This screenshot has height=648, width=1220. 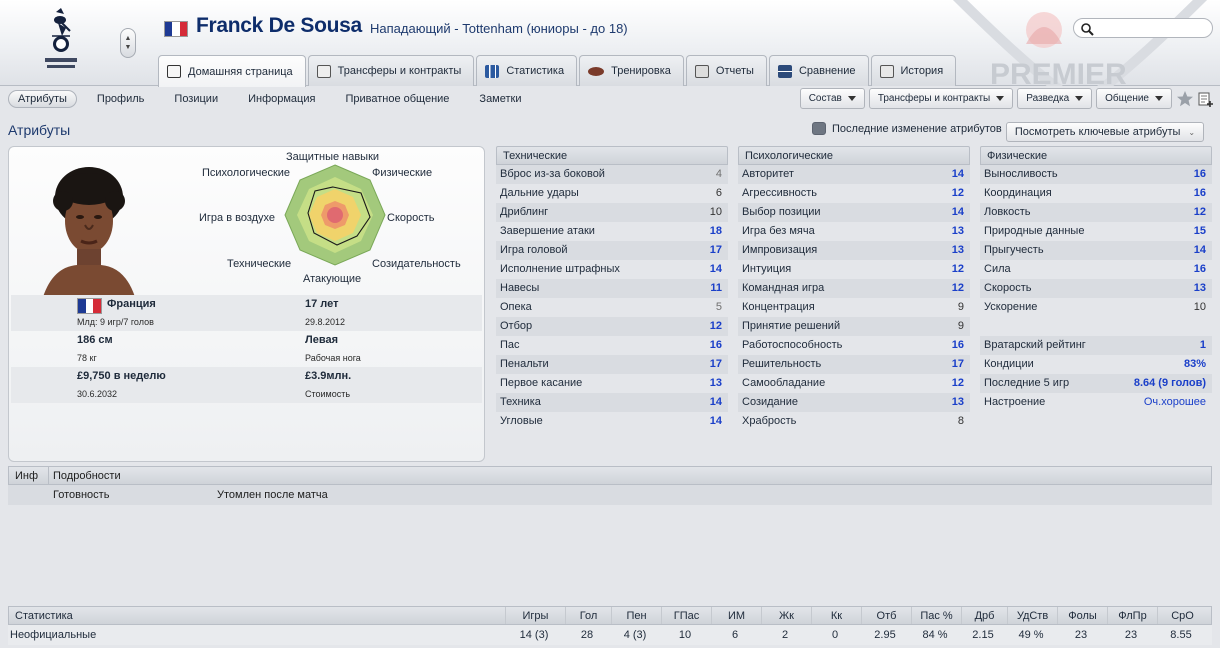 I want to click on add-note-icon, so click(x=1206, y=99).